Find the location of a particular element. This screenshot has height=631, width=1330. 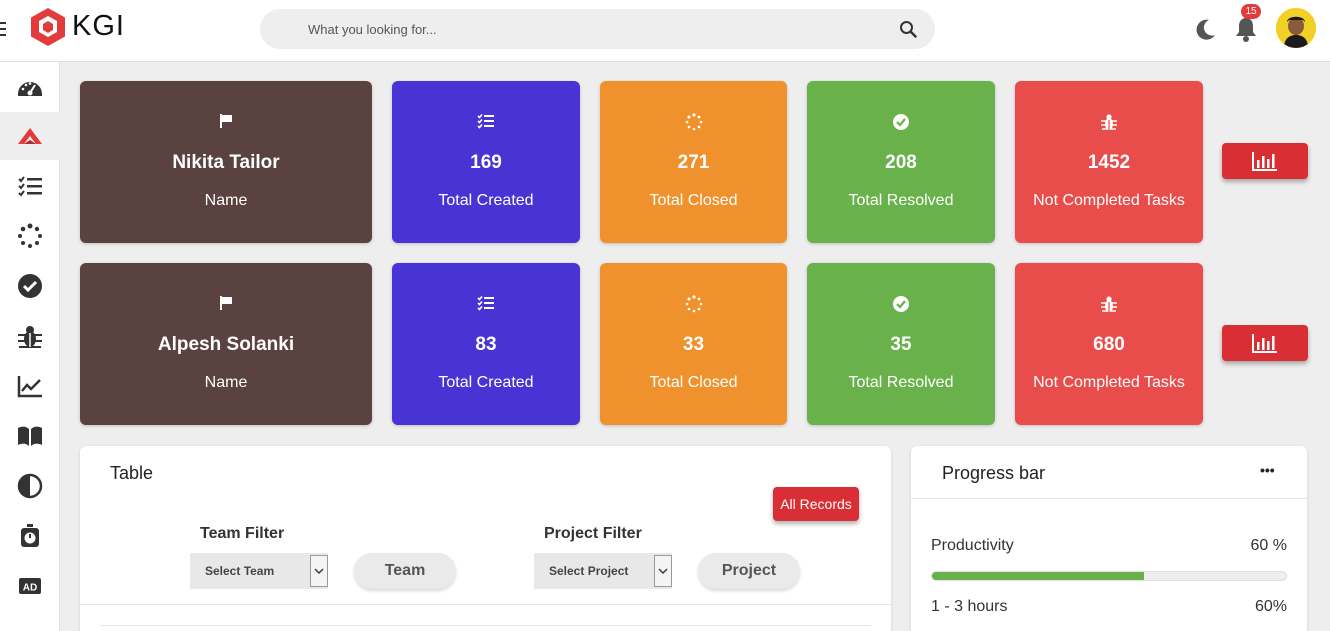

total-closed-card: 33 Total Closed is located at coordinates (693, 344).